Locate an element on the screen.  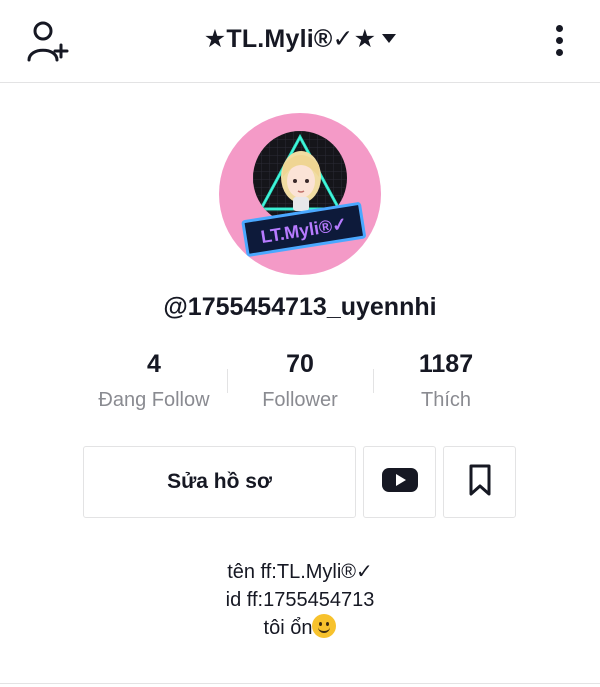
bookmark-button is located at coordinates (479, 482).